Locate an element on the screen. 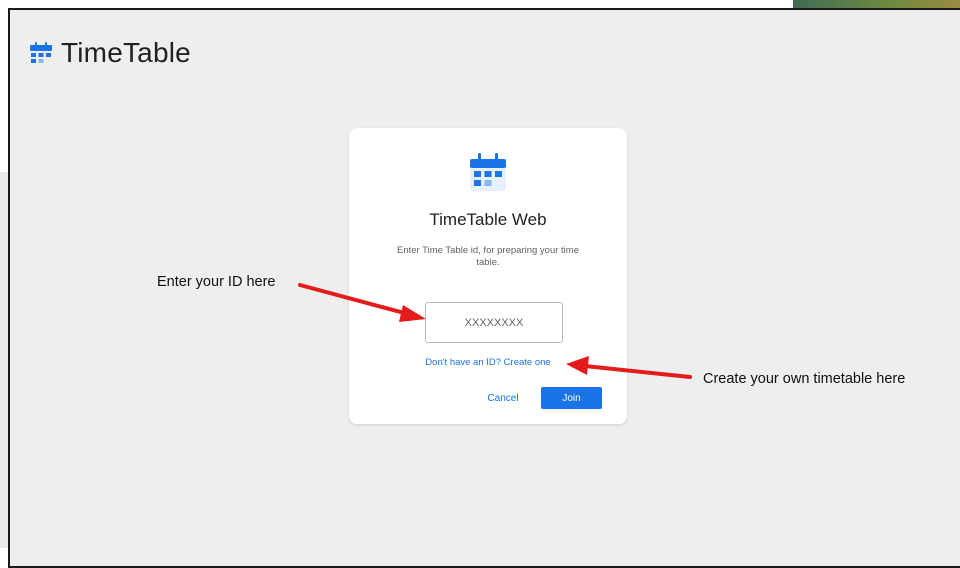 The image size is (960, 568). timetable-id-input is located at coordinates (494, 322).